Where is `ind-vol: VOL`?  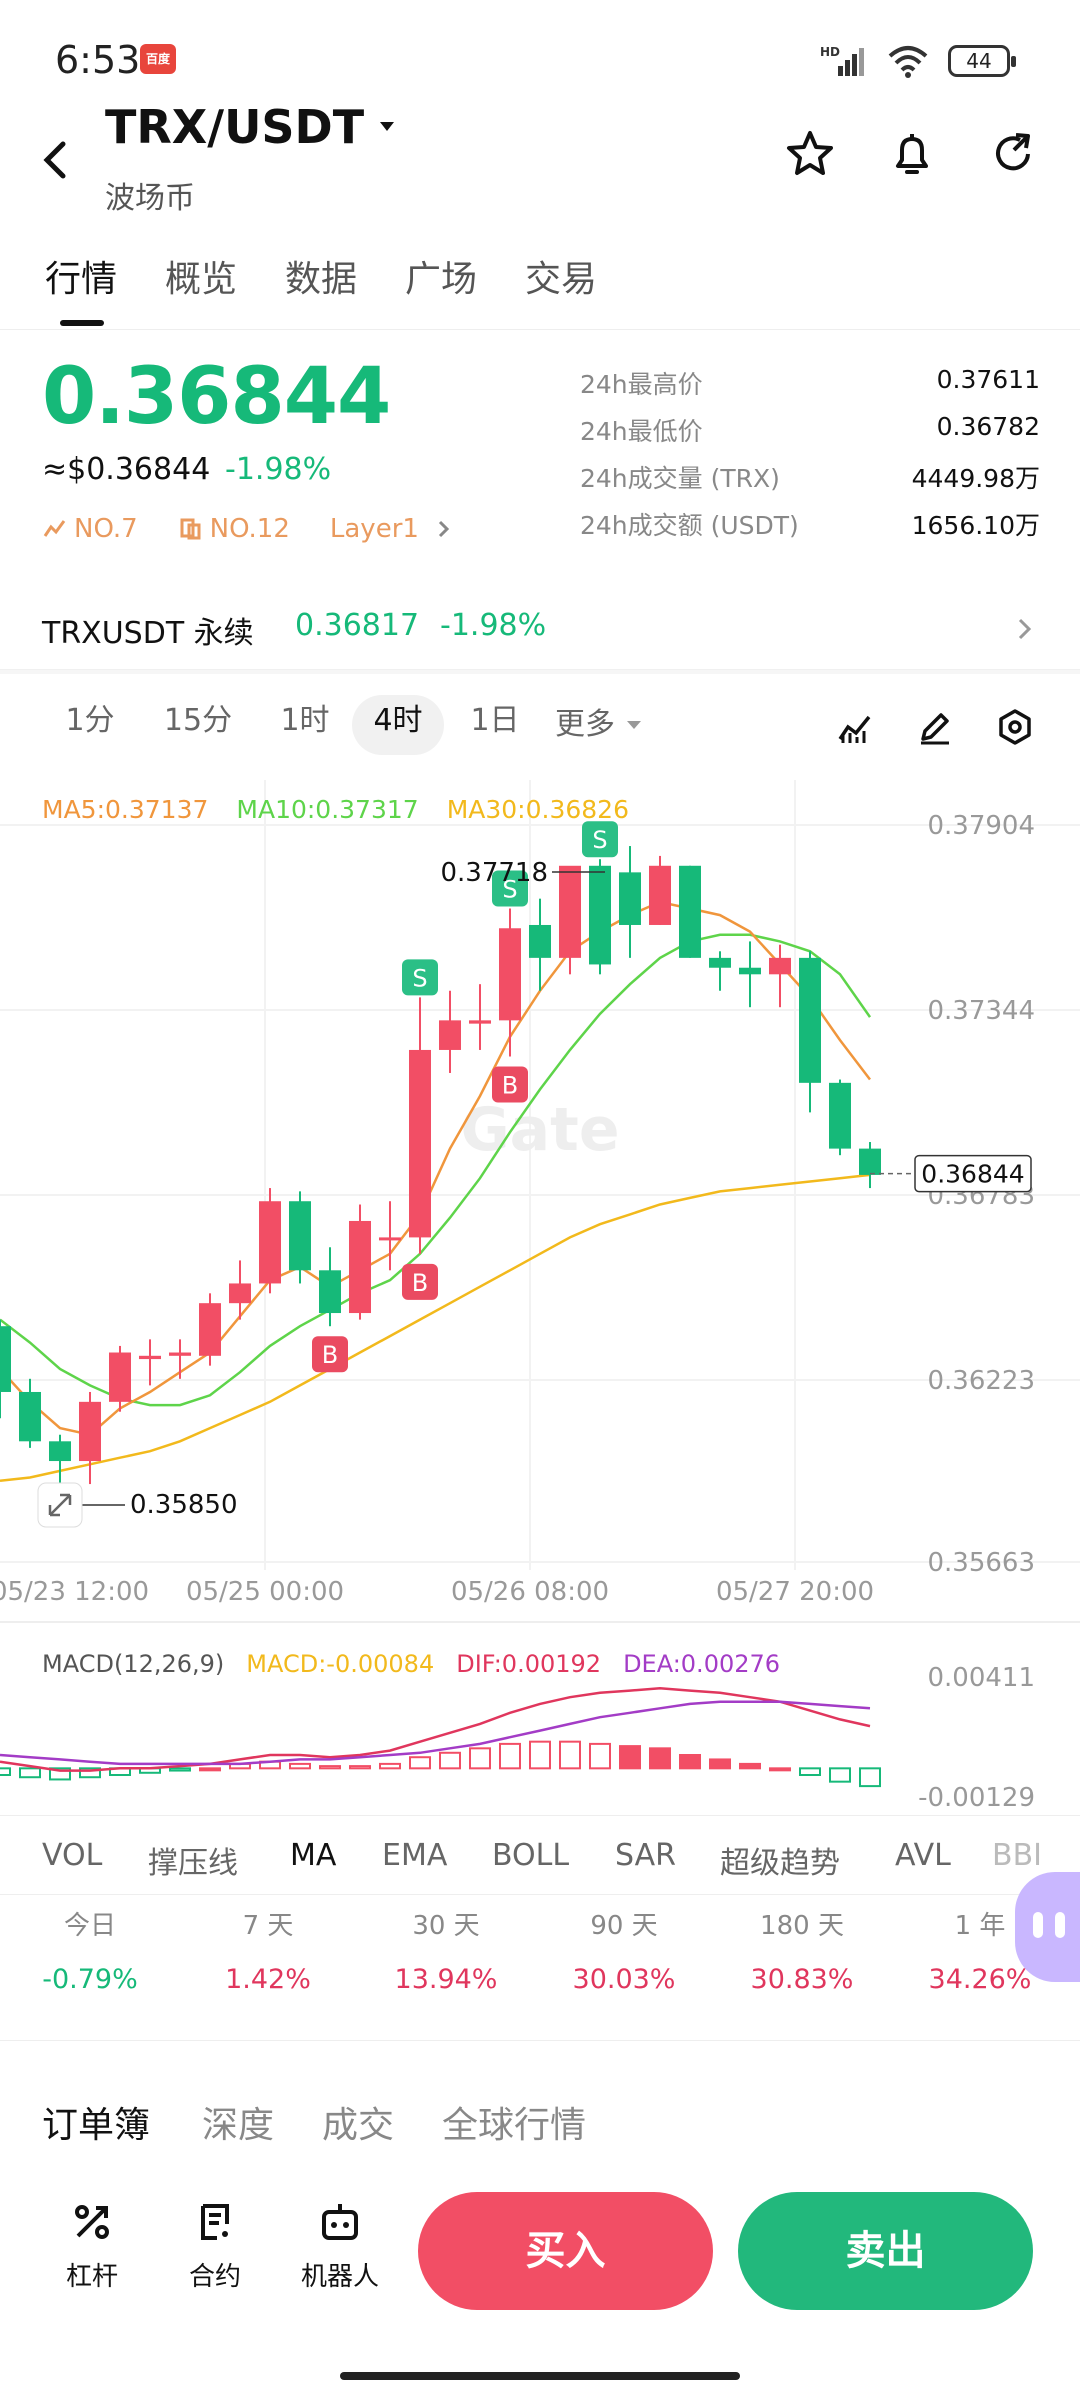
ind-vol: VOL is located at coordinates (72, 1855).